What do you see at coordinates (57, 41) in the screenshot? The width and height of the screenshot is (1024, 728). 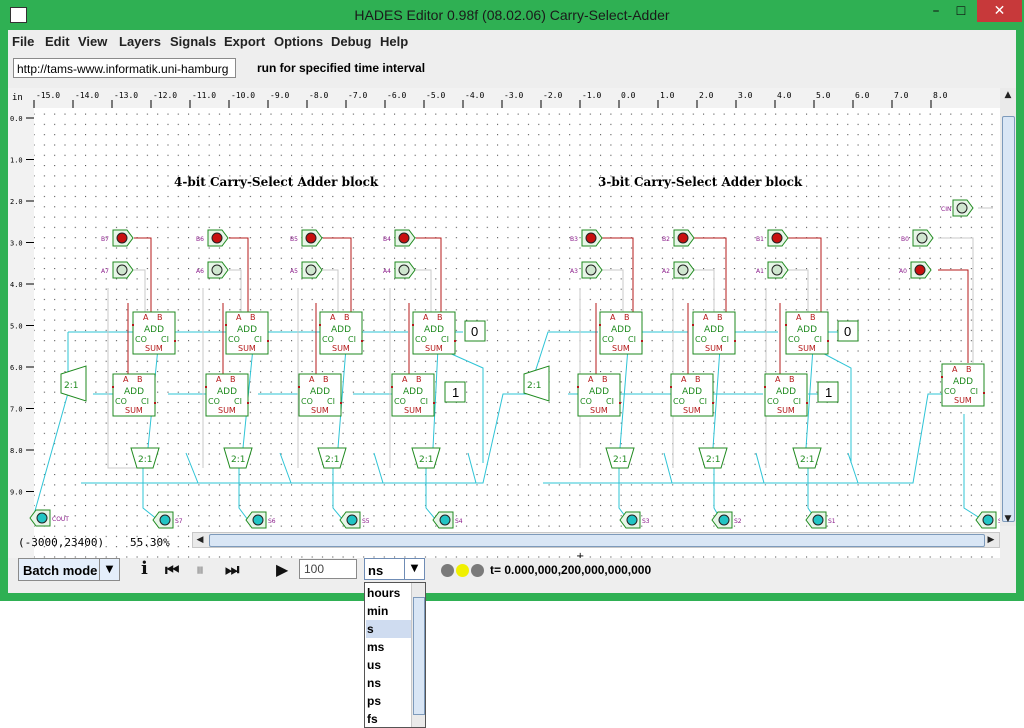 I see `menu-edit: Edit` at bounding box center [57, 41].